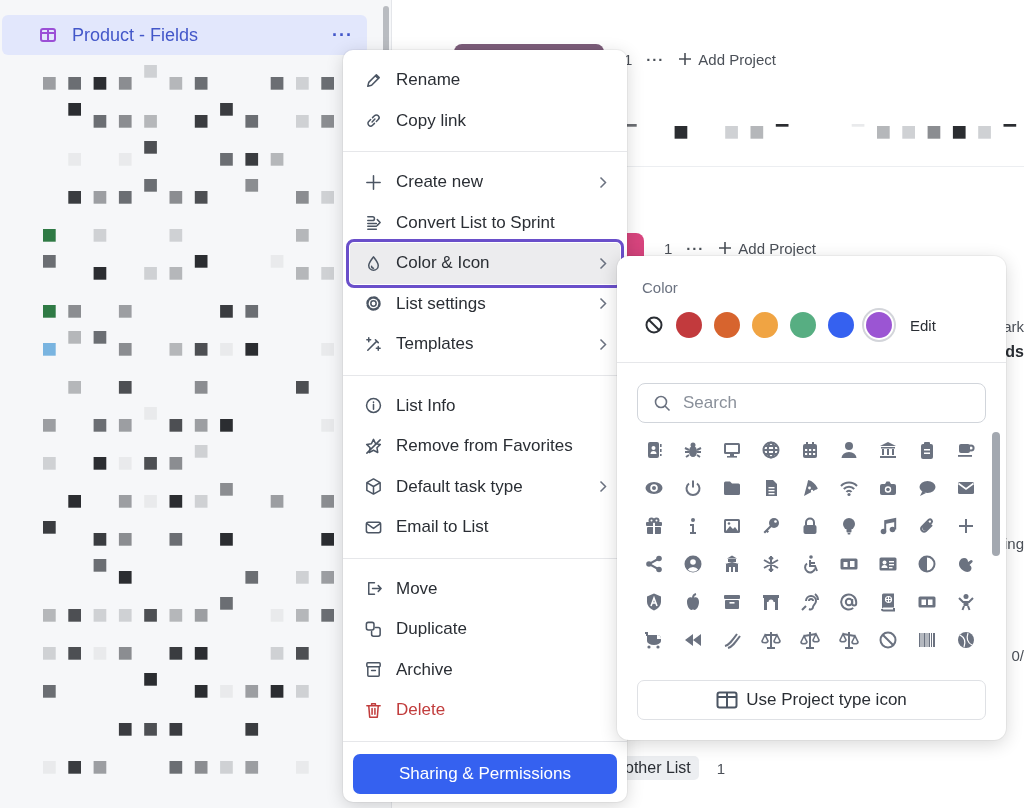  Describe the element at coordinates (732, 526) in the screenshot. I see `image-icon` at that location.